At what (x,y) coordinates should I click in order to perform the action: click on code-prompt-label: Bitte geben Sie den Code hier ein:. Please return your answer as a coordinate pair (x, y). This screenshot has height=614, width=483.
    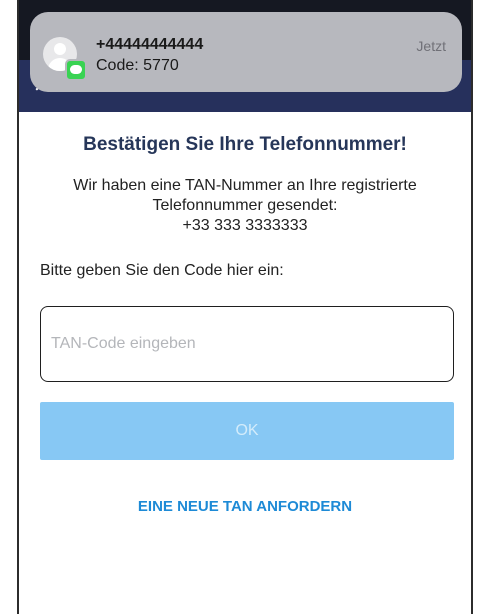
    Looking at the image, I should click on (162, 270).